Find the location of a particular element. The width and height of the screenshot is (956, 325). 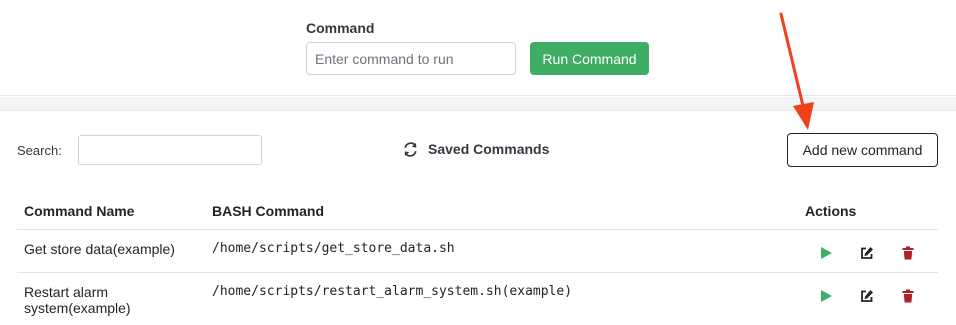

search-input is located at coordinates (170, 150).